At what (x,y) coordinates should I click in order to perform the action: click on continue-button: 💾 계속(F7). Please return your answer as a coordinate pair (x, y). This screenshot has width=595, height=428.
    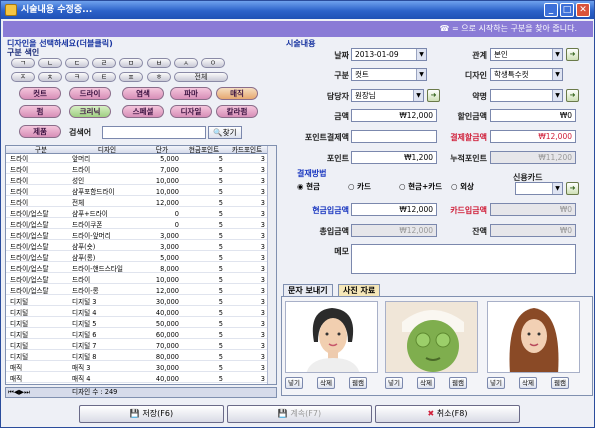
    Looking at the image, I should click on (299, 414).